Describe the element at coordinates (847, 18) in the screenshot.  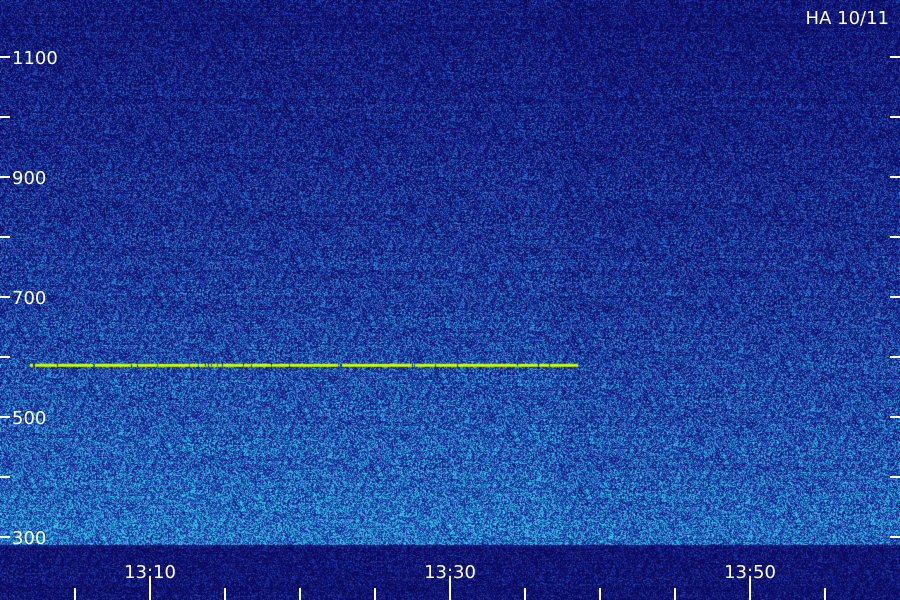
I see `chart-title: HA 10/11` at that location.